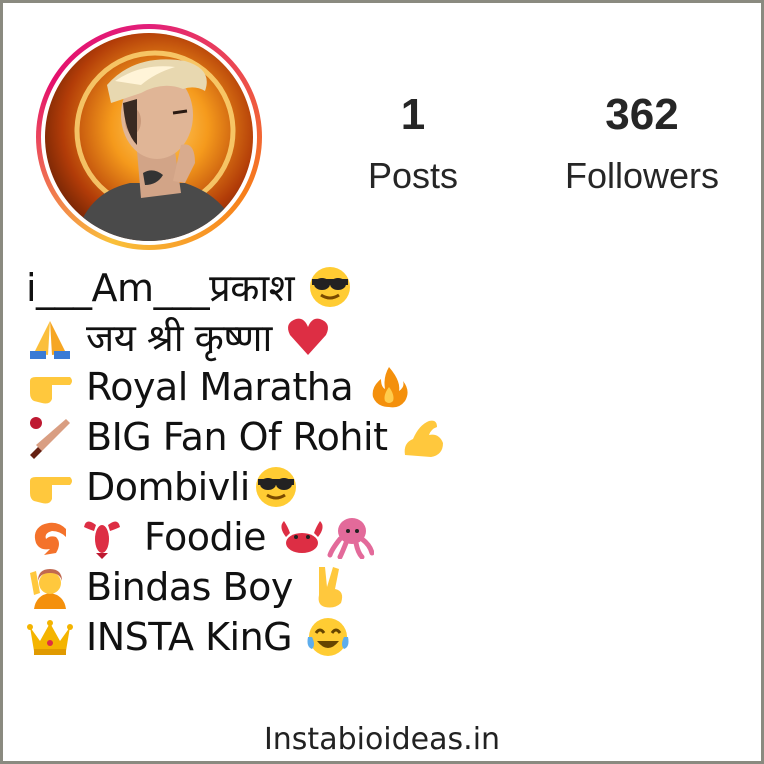 The height and width of the screenshot is (764, 764). Describe the element at coordinates (642, 144) in the screenshot. I see `followers-stat: 362 Followers` at that location.